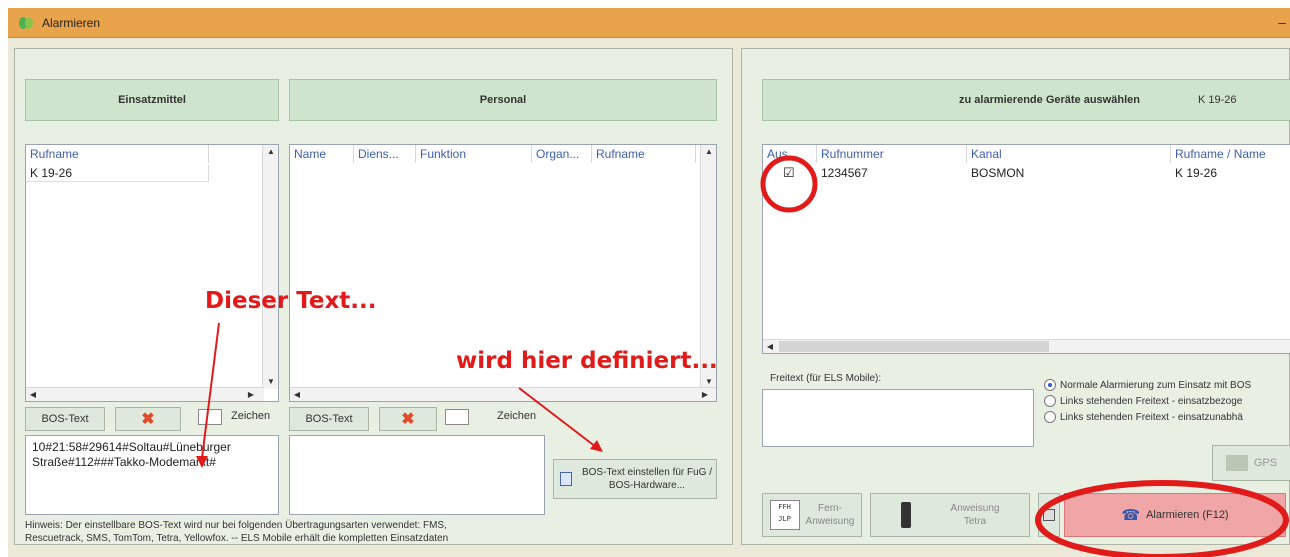 The image size is (1290, 557). Describe the element at coordinates (789, 184) in the screenshot. I see `checkbox-highlight-circle` at that location.